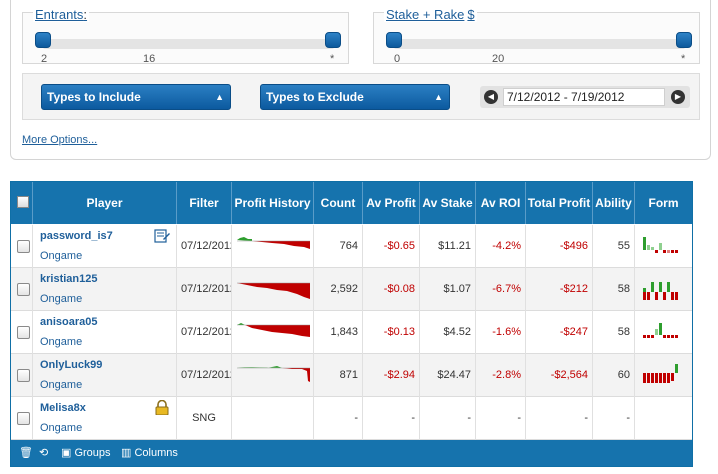 The width and height of the screenshot is (718, 474). What do you see at coordinates (315, 97) in the screenshot?
I see `types-exclude-label: Types to Exclude` at bounding box center [315, 97].